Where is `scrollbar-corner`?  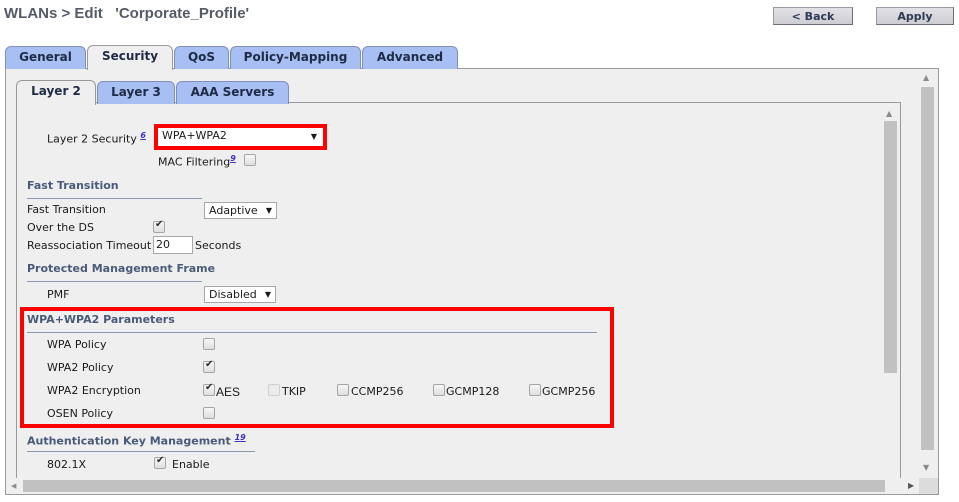 scrollbar-corner is located at coordinates (928, 486).